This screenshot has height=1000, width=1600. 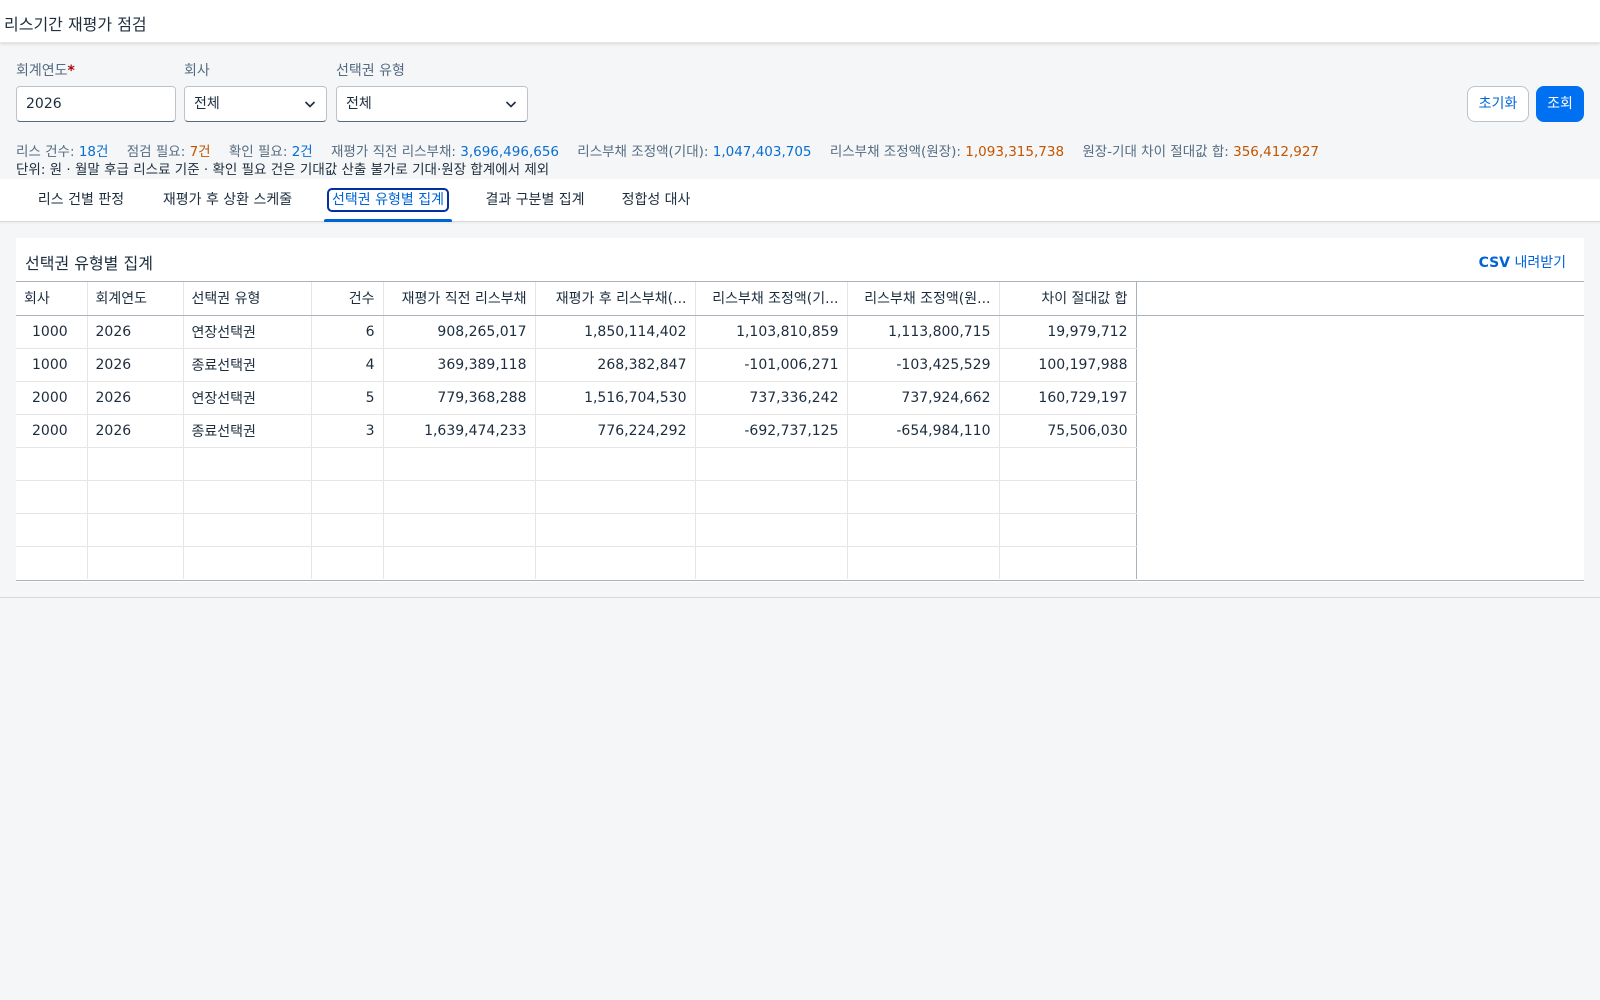 What do you see at coordinates (656, 200) in the screenshot?
I see `tab-reconciliation: 정합성 대사` at bounding box center [656, 200].